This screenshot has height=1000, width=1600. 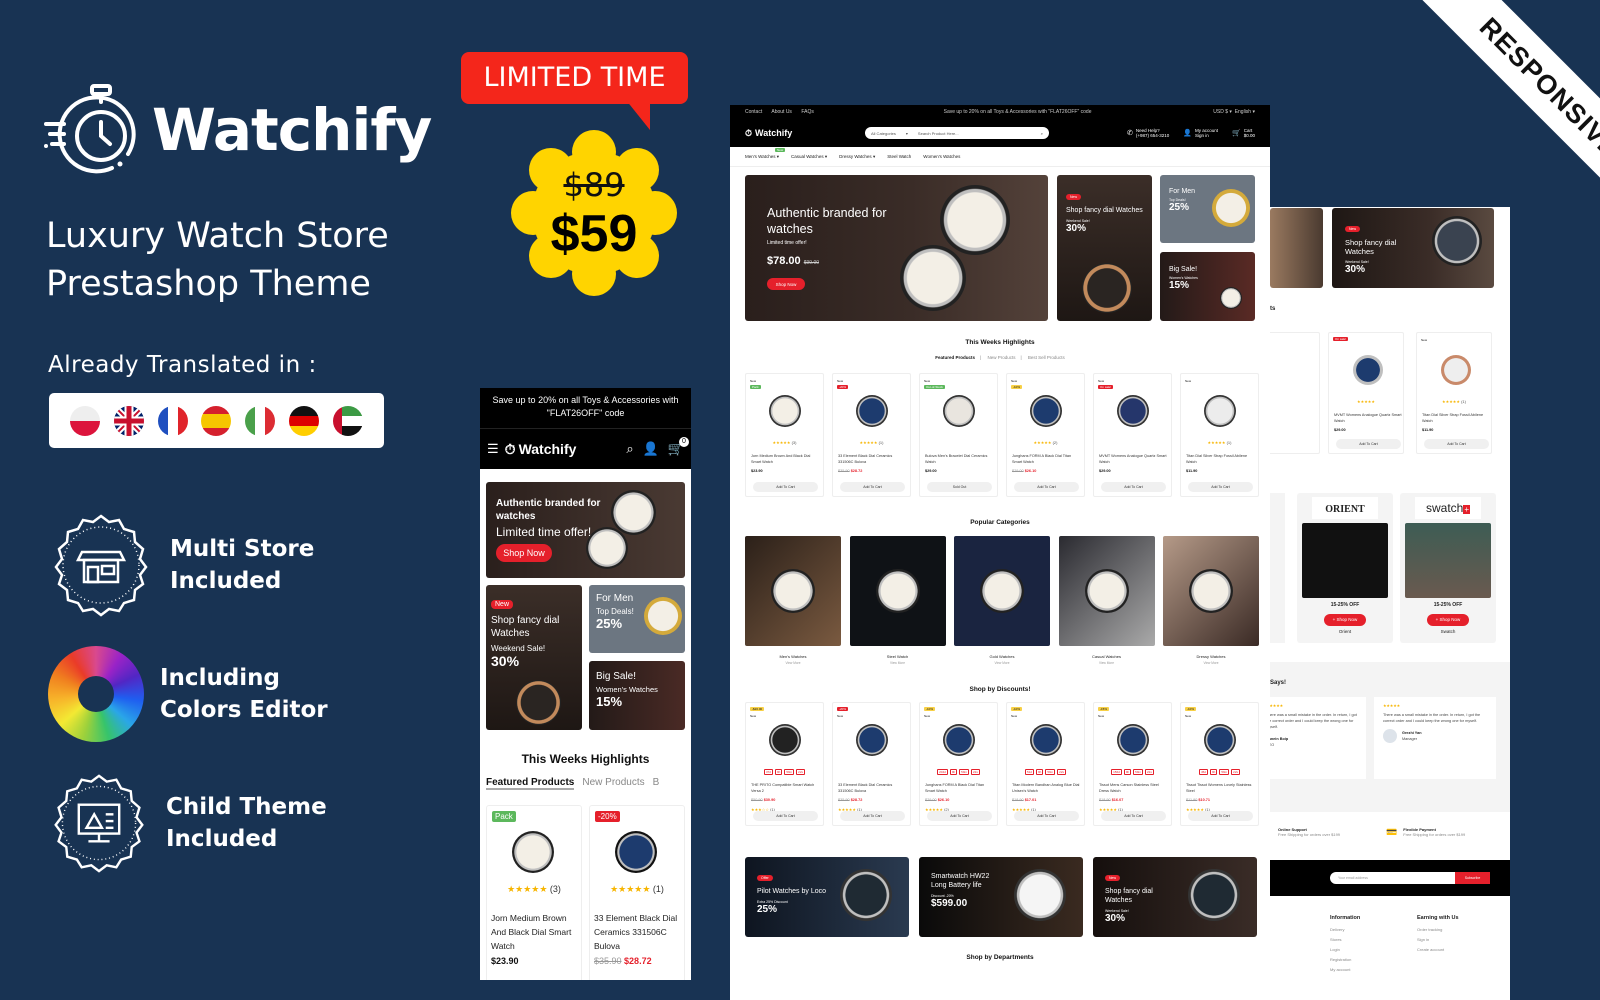 I want to click on add-to-cart-button: Sold Out, so click(x=959, y=487).